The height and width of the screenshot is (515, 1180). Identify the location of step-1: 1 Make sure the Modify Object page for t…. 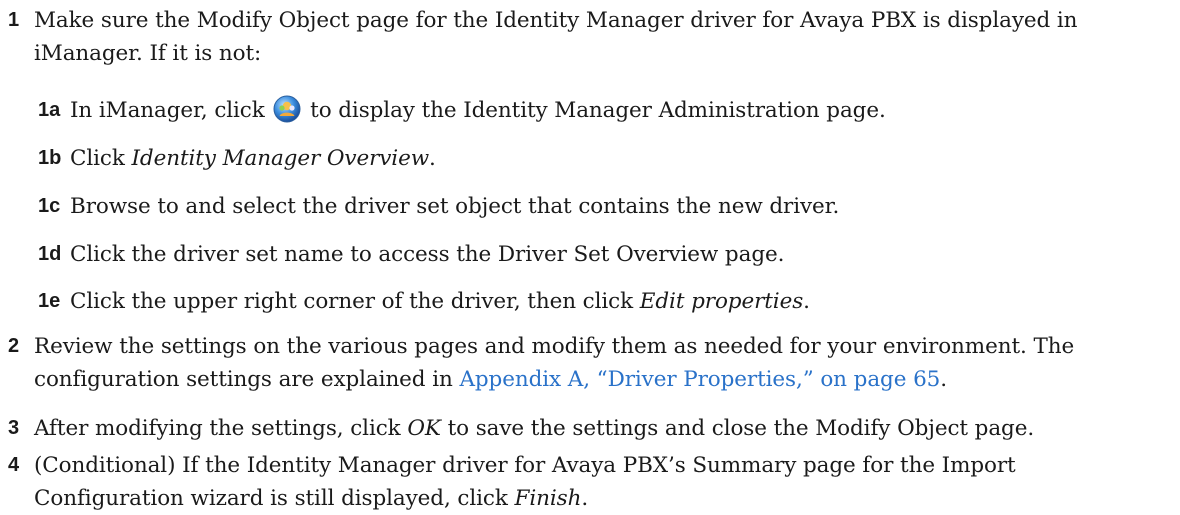
(585, 37).